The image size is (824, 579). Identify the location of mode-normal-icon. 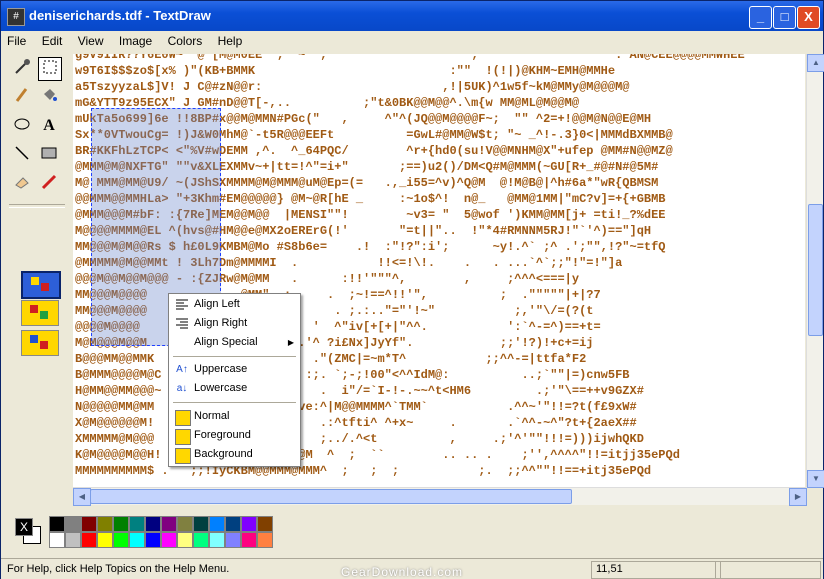
(183, 418).